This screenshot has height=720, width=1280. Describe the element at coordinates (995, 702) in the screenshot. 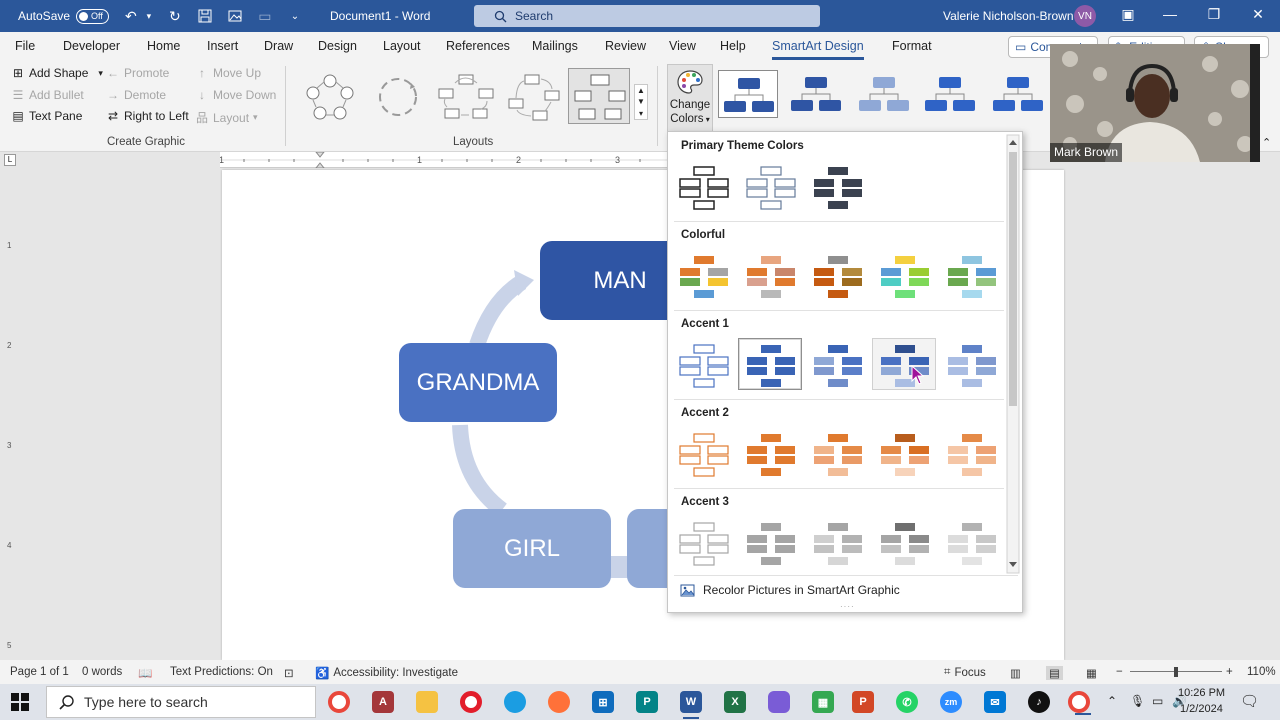

I see `mail-icon: ✉` at that location.